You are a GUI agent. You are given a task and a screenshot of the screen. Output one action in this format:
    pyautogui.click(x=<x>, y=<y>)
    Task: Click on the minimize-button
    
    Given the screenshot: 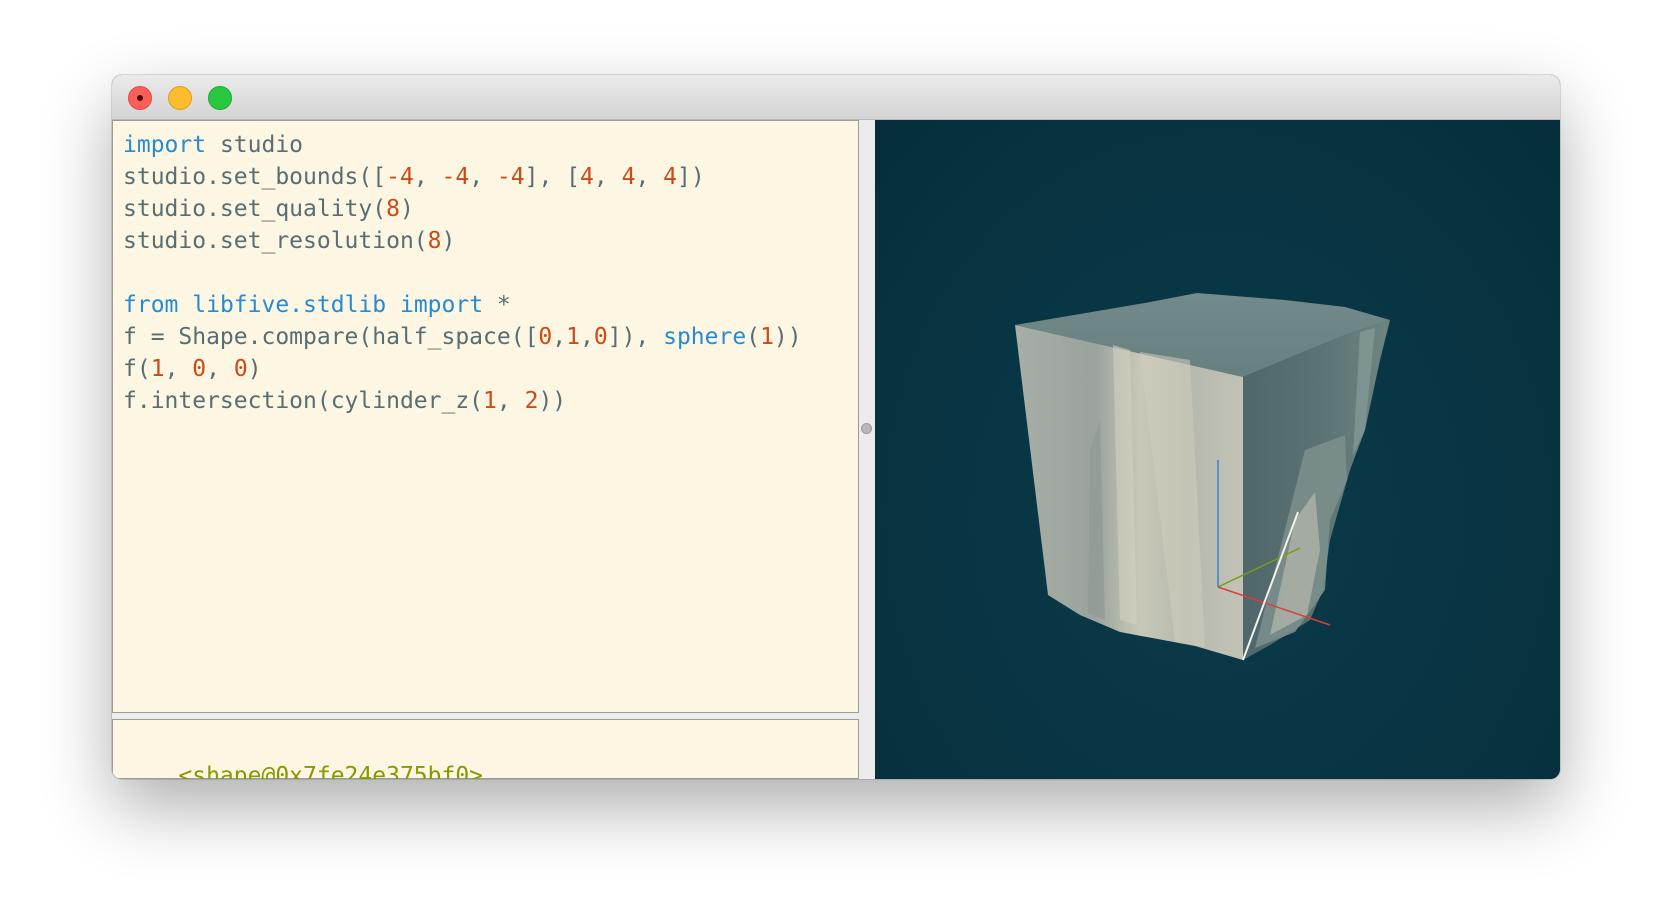 What is the action you would take?
    pyautogui.click(x=180, y=98)
    